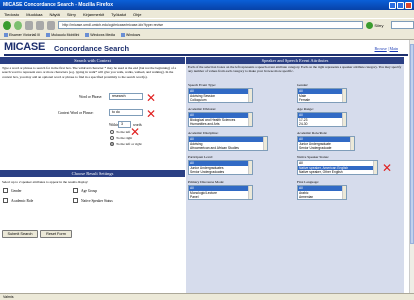  Describe the element at coordinates (71, 14) in the screenshot. I see `menu-item-go: Siirry` at that location.